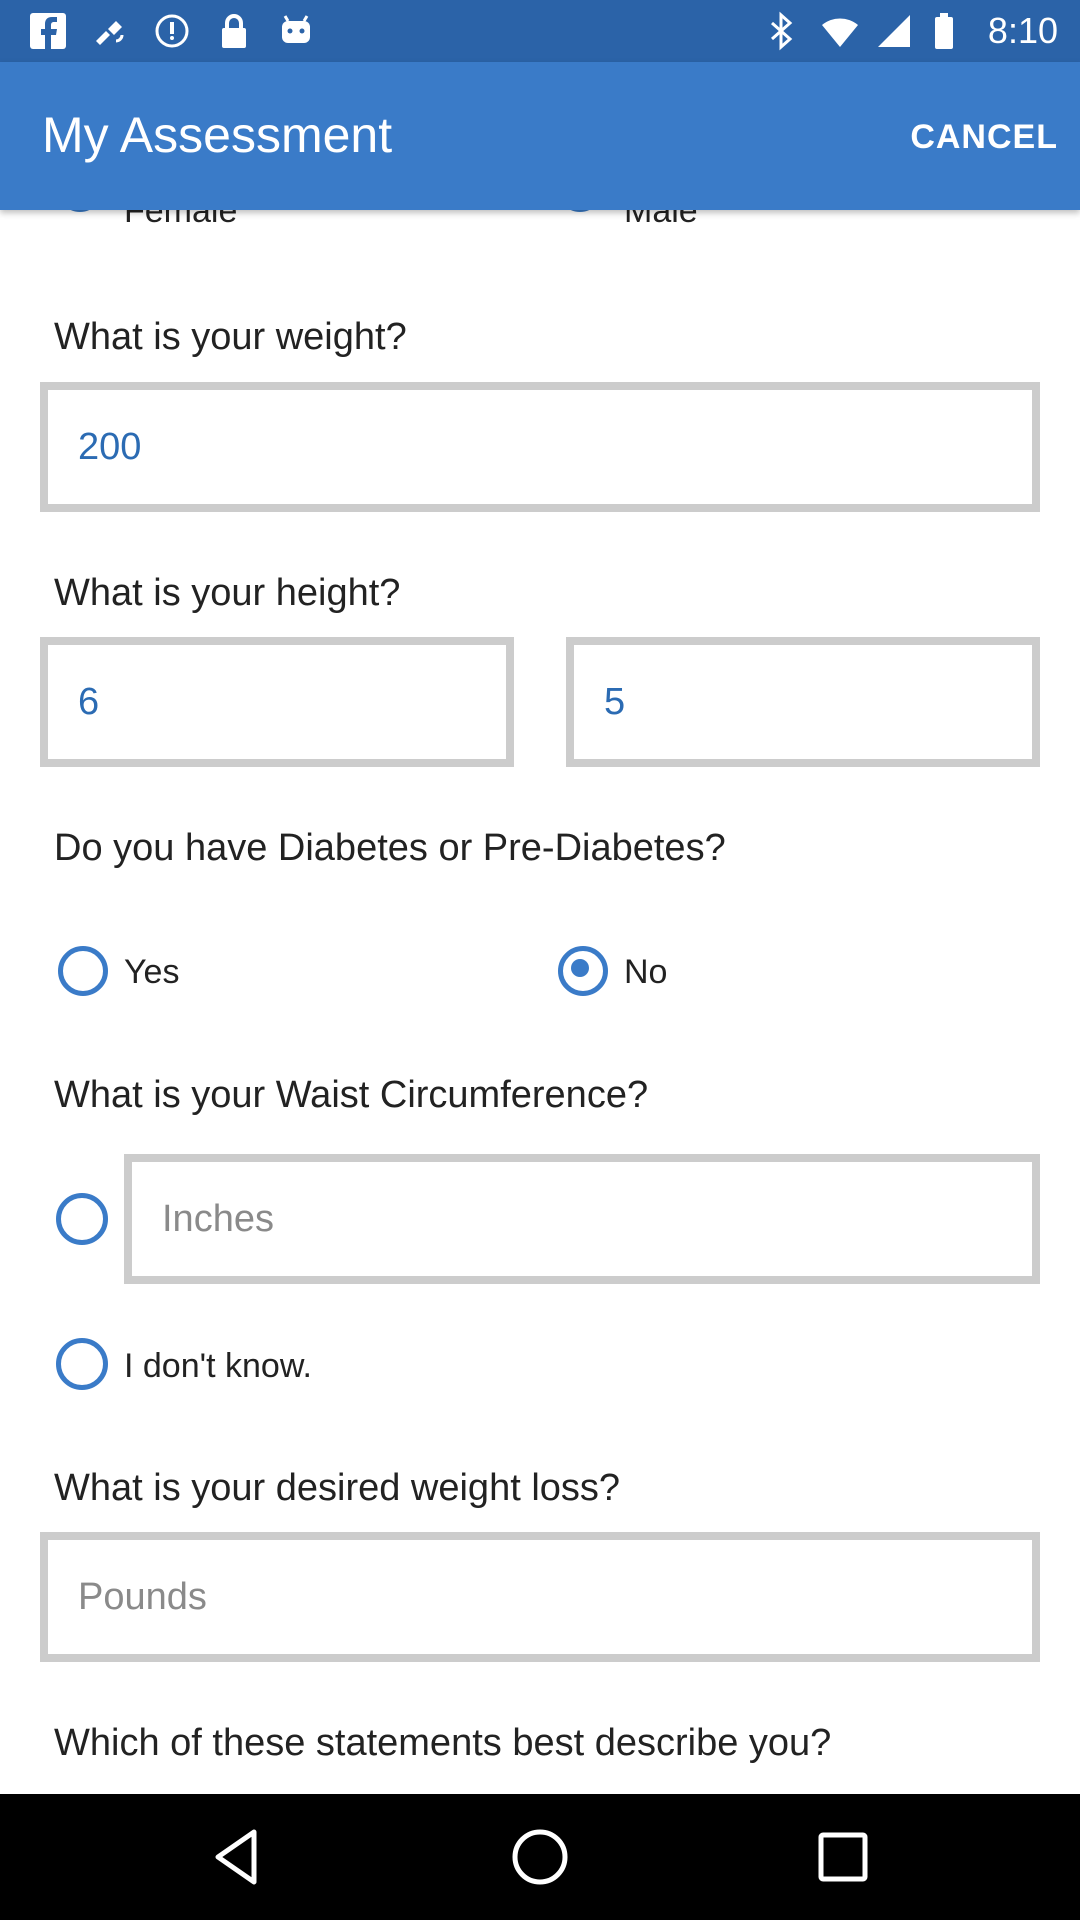 Image resolution: width=1080 pixels, height=1920 pixels. Describe the element at coordinates (984, 137) in the screenshot. I see `cancel-button: CANCEL` at that location.